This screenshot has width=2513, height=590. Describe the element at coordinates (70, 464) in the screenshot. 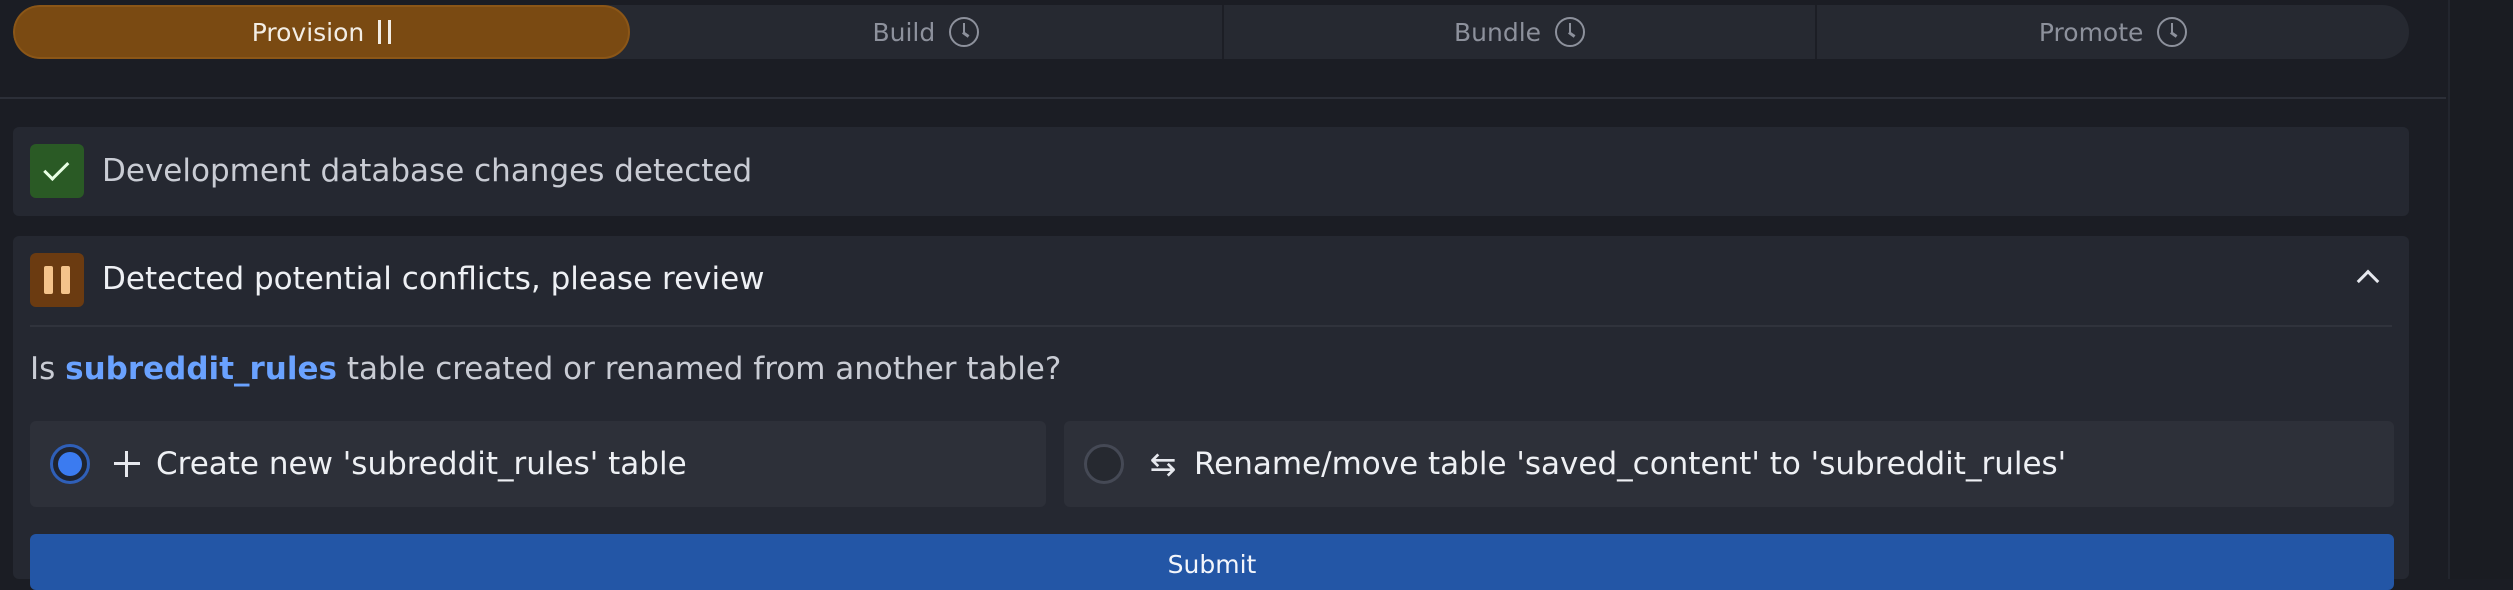

I see `radio-selected` at that location.